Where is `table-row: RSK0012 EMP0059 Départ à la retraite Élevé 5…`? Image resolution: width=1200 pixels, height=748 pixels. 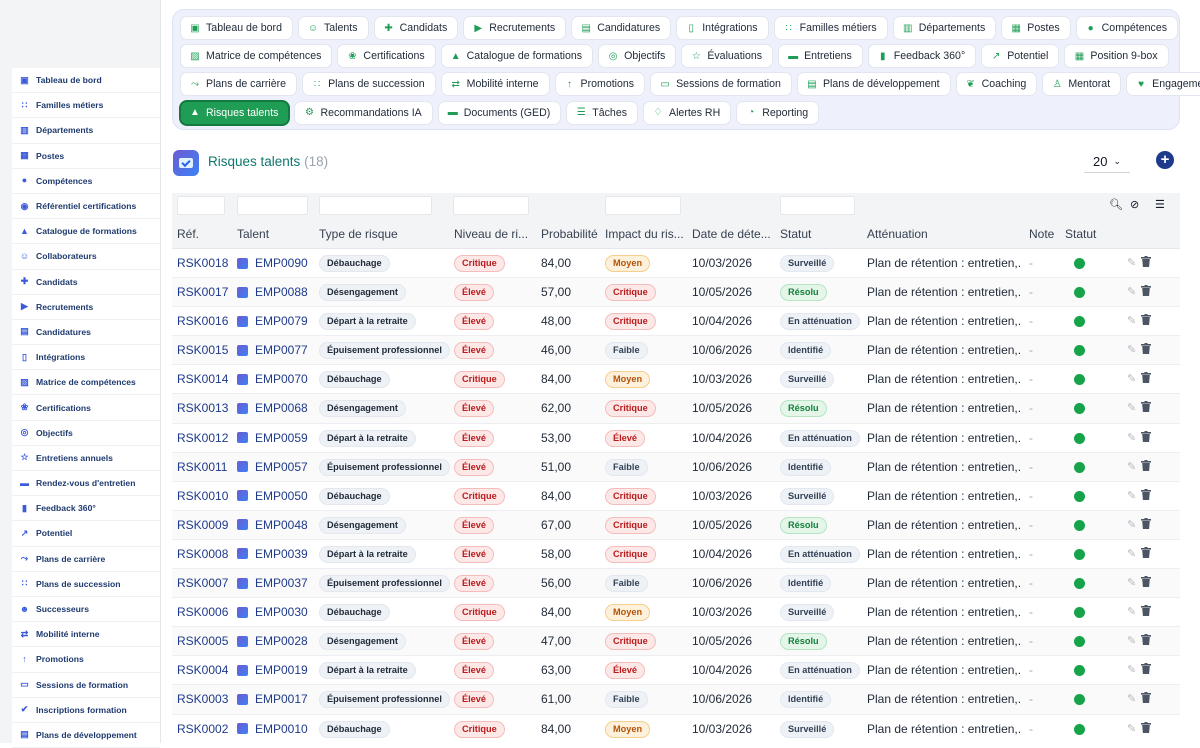
table-row: RSK0012 EMP0059 Départ à la retraite Élevé 5… is located at coordinates (676, 438).